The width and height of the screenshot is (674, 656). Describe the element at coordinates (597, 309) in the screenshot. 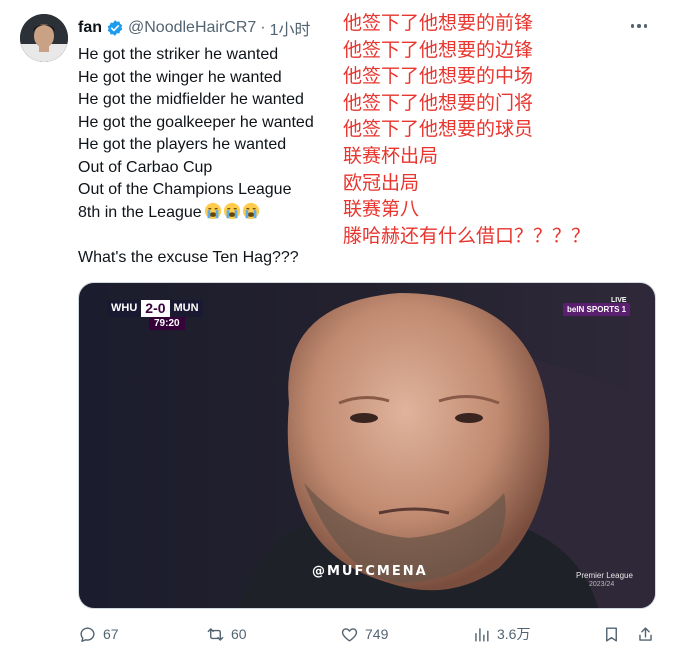

I see `broadcaster-logo: beIN SPORTS 1` at that location.